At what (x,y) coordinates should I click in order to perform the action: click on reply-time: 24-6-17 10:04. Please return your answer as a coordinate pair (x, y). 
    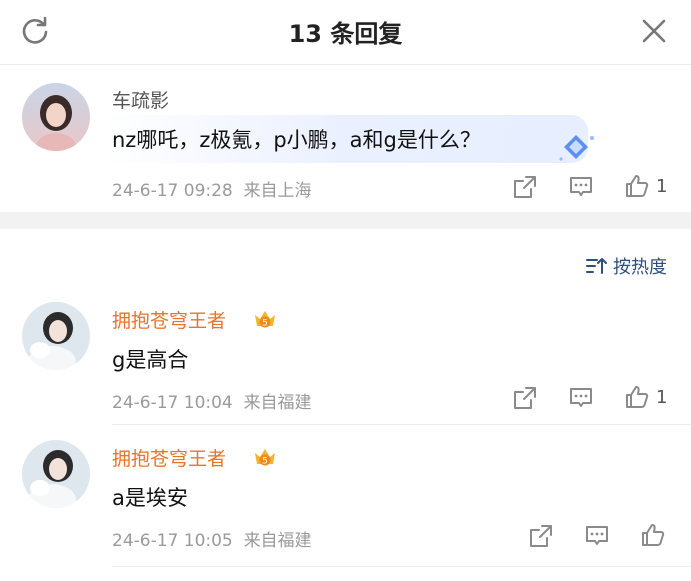
    Looking at the image, I should click on (172, 403).